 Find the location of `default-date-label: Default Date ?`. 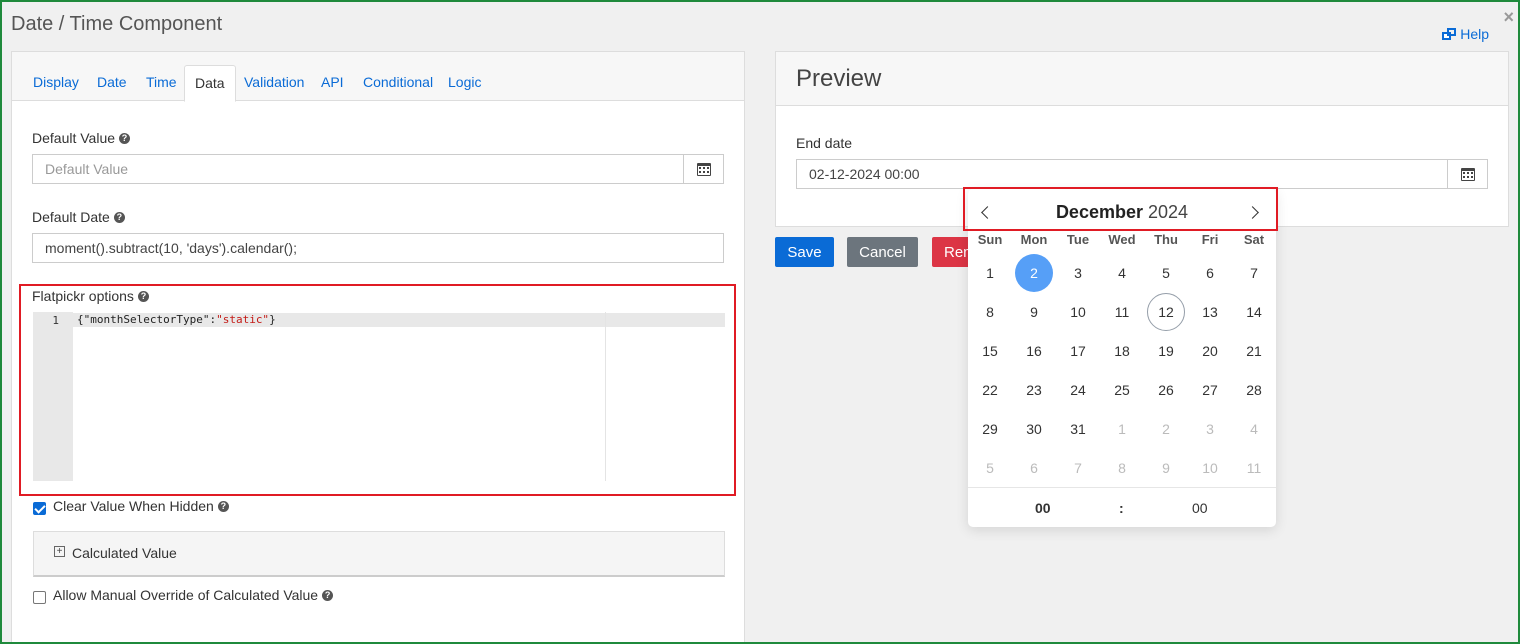

default-date-label: Default Date ? is located at coordinates (78, 217).